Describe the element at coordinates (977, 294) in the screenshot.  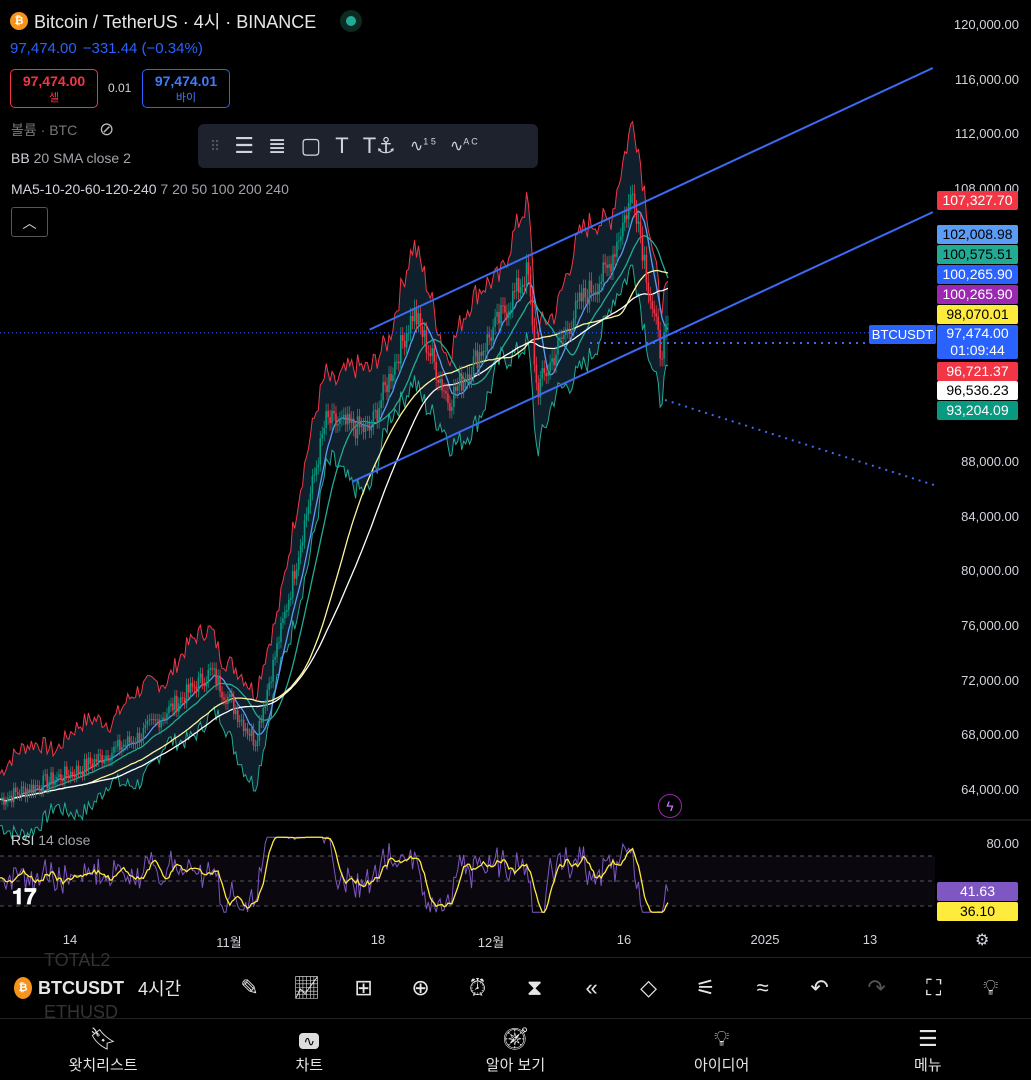
I see `price-tag: 100,265.90` at that location.